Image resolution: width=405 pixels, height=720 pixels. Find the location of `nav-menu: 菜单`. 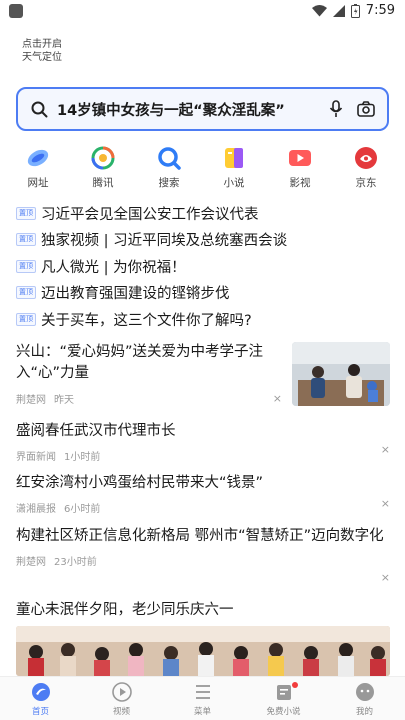

nav-menu: 菜单 is located at coordinates (202, 698).